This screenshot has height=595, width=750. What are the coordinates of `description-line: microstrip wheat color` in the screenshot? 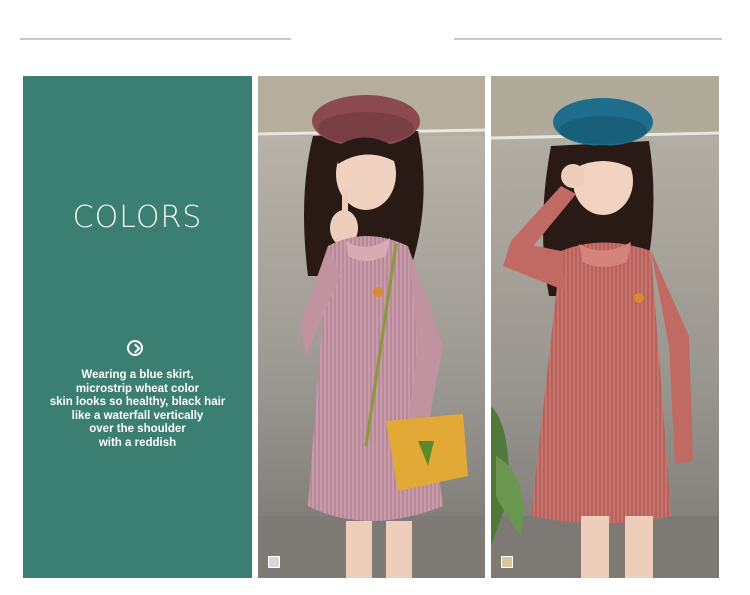 It's located at (137, 388).